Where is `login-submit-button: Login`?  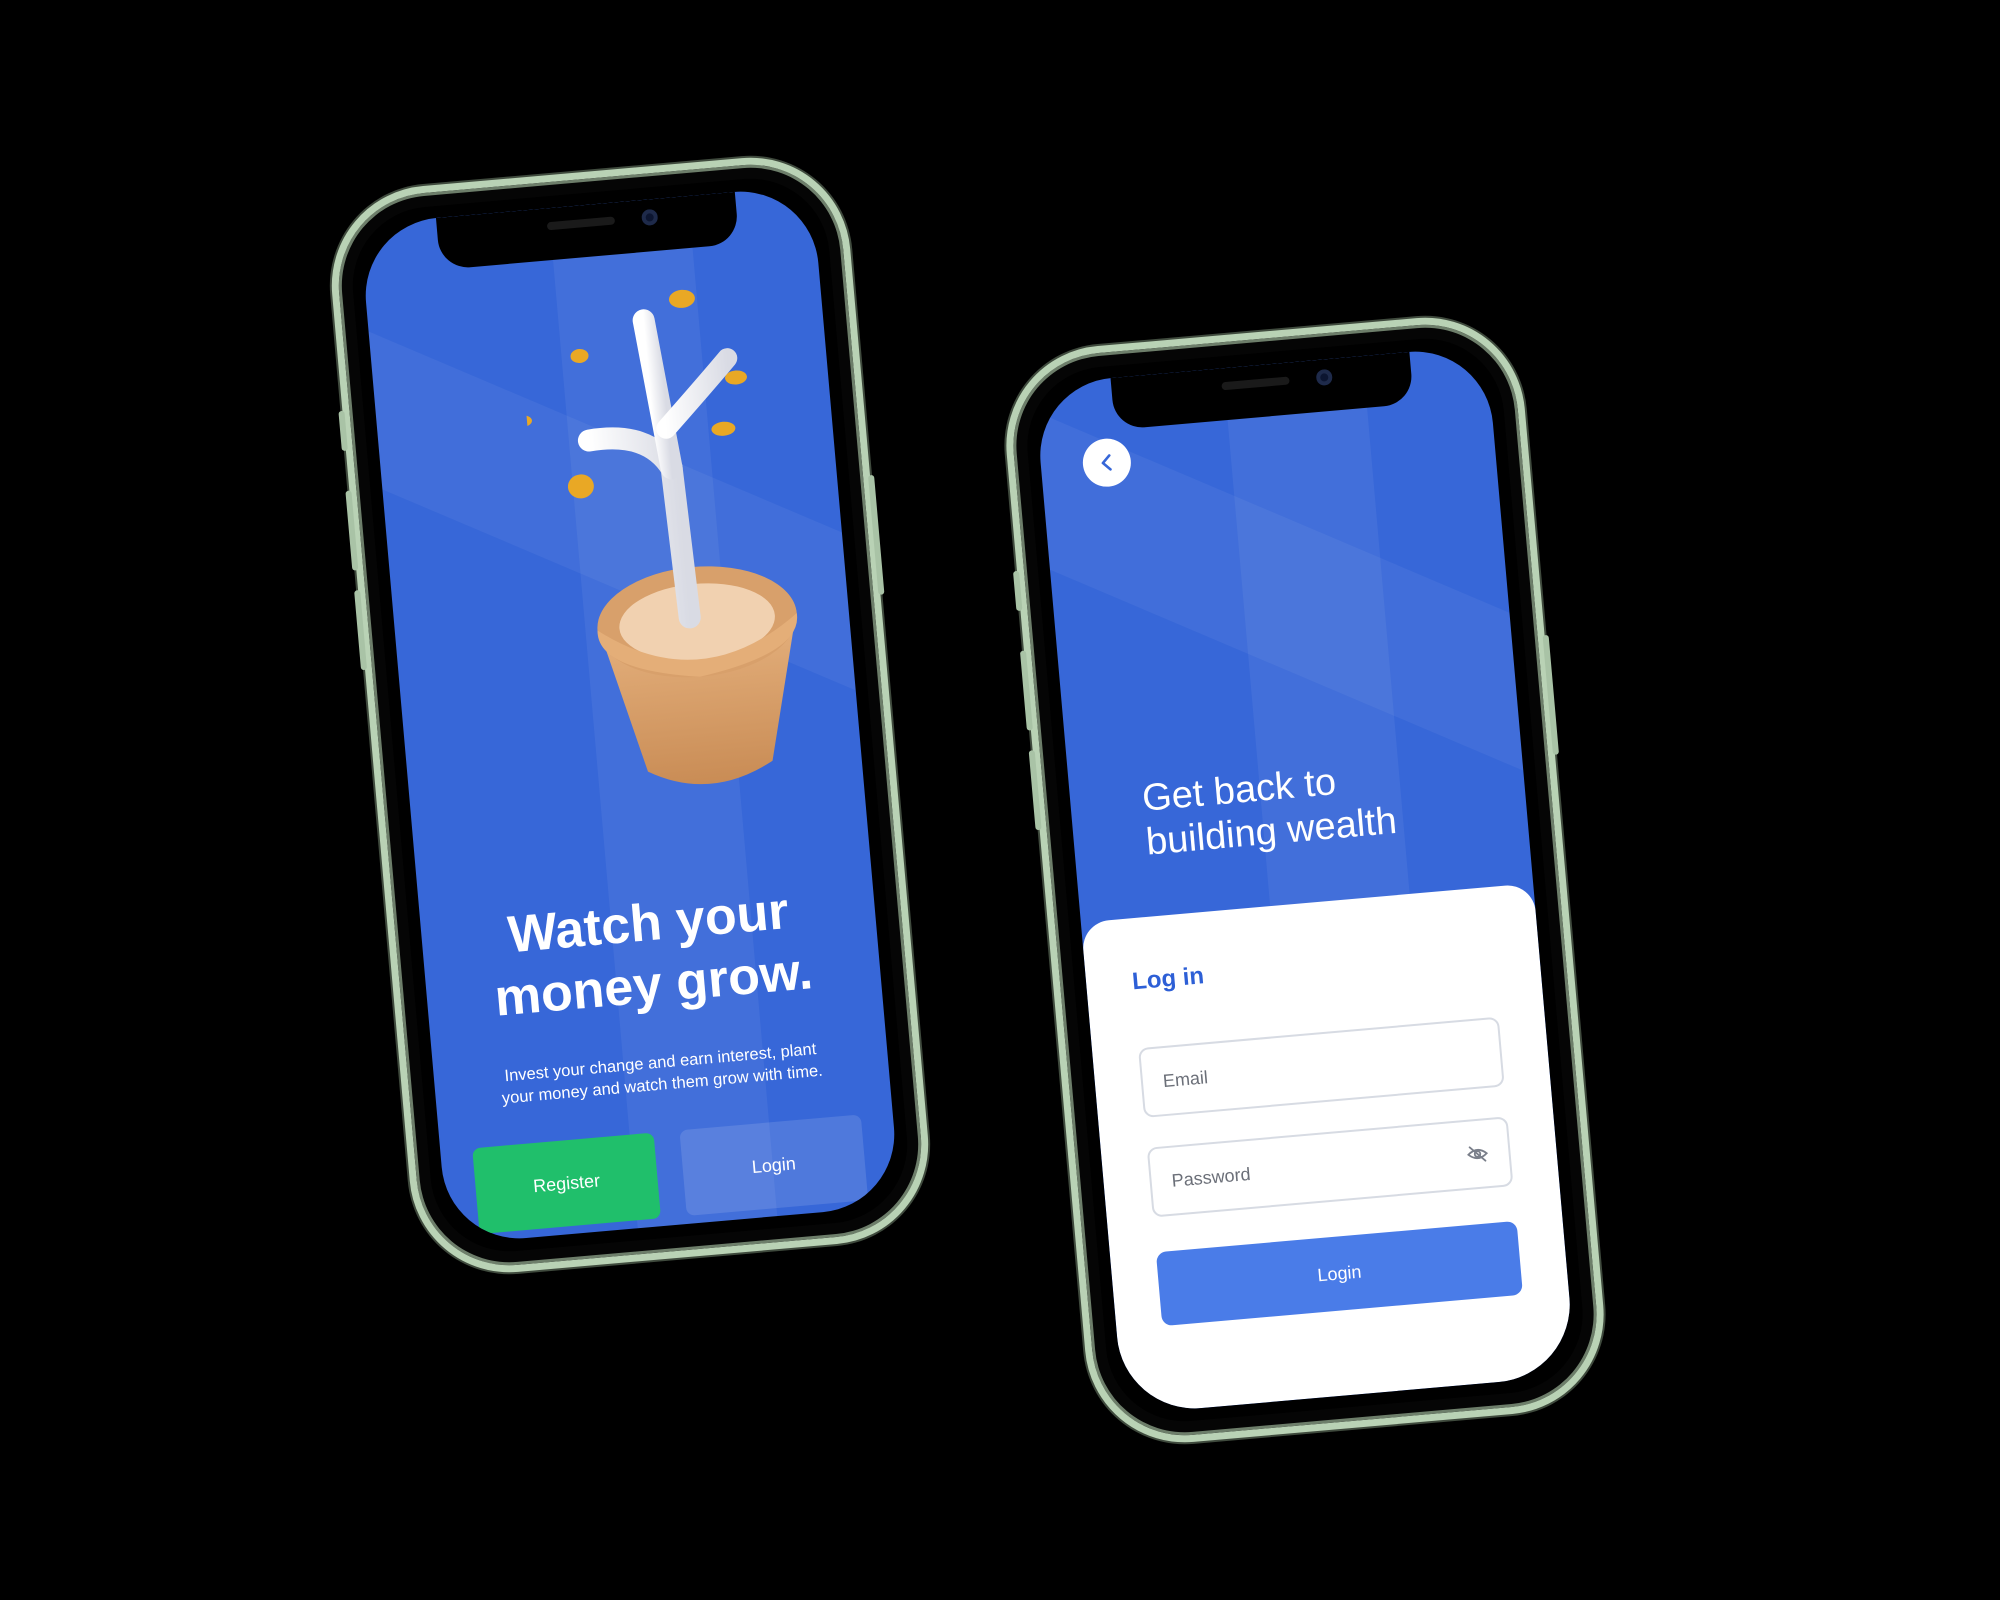 login-submit-button: Login is located at coordinates (1339, 1273).